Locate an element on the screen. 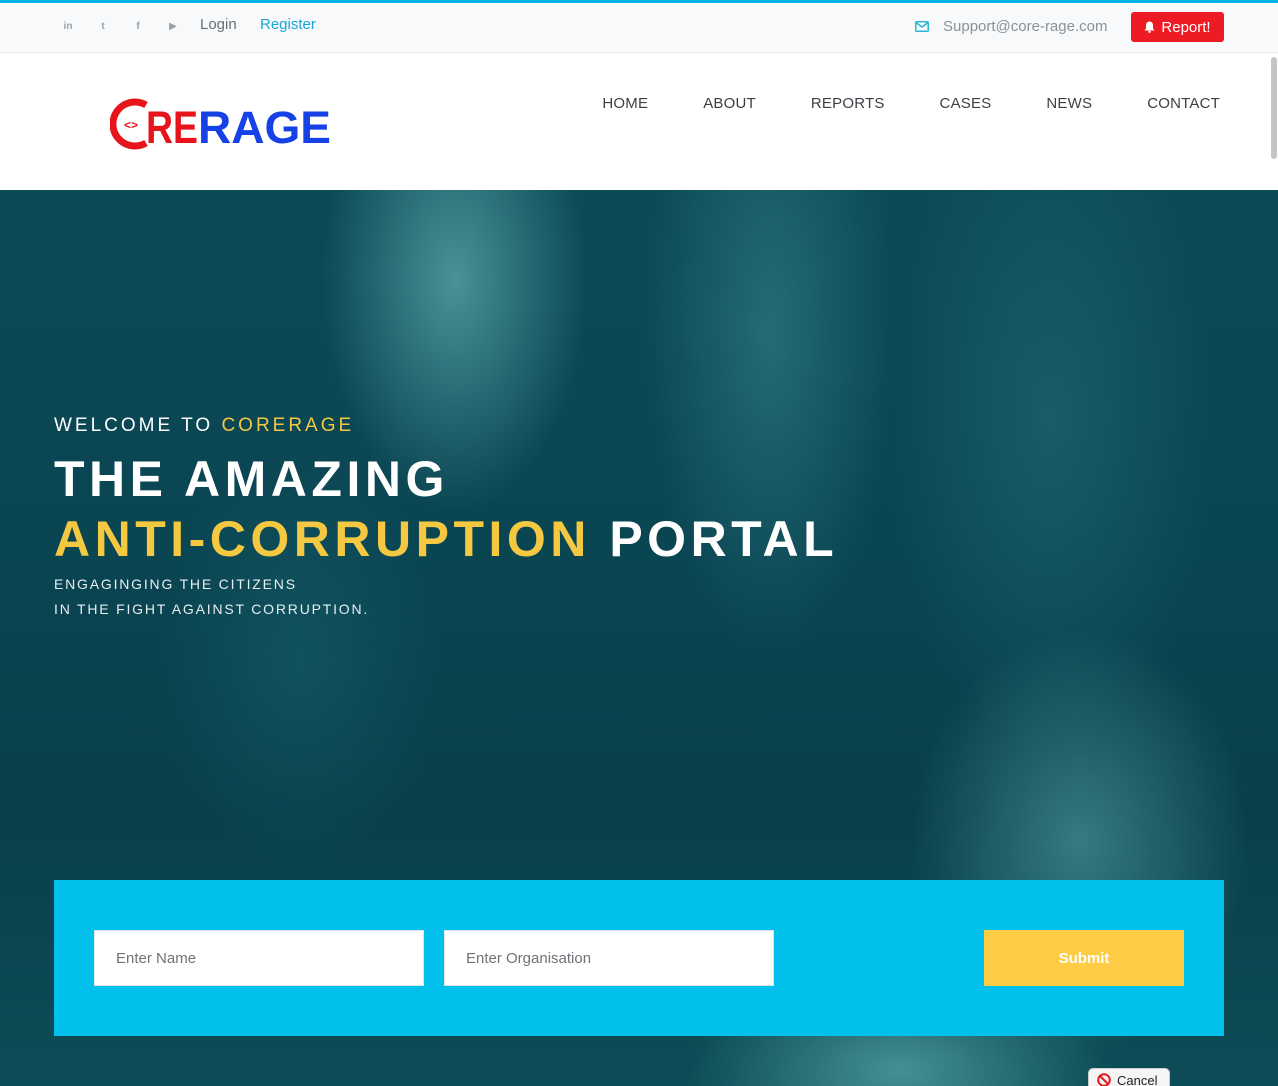 The image size is (1278, 1086). main-nav: HOME ABOUT REPORTS CASES NEWS CONTACT is located at coordinates (883, 103).